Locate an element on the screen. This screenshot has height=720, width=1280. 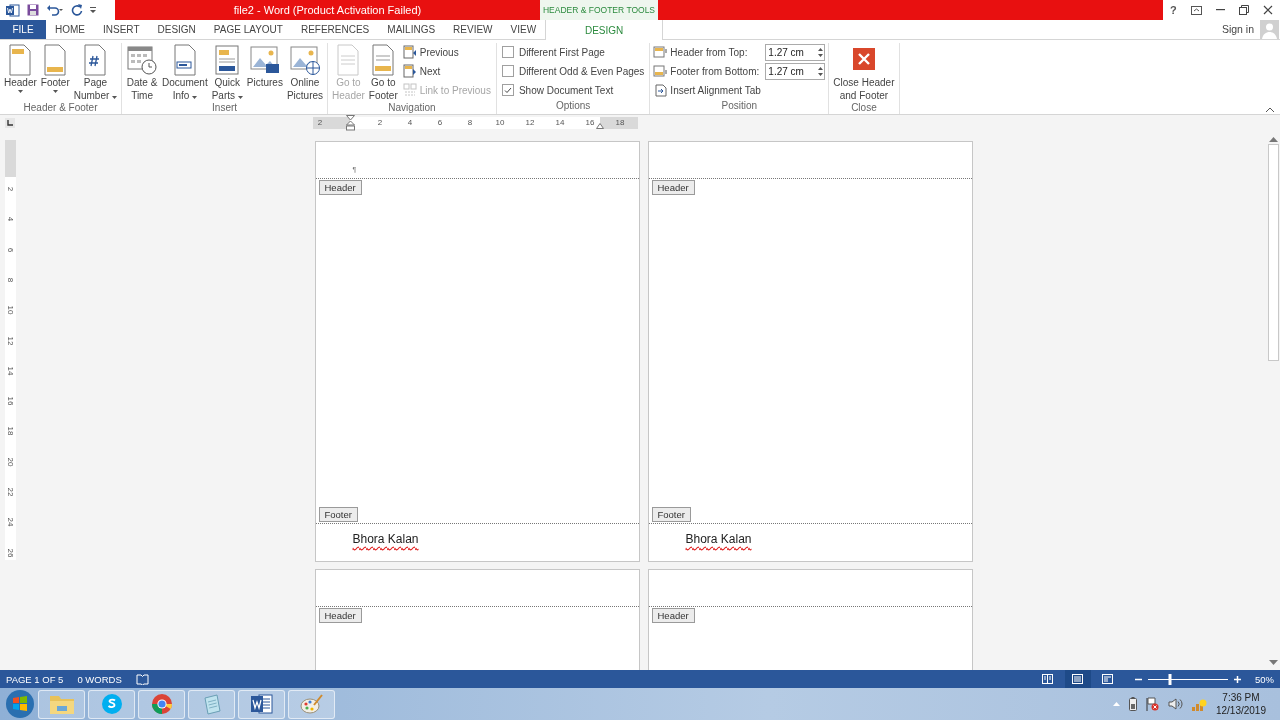
ribbon-button: Page Number is located at coordinates (95, 72).